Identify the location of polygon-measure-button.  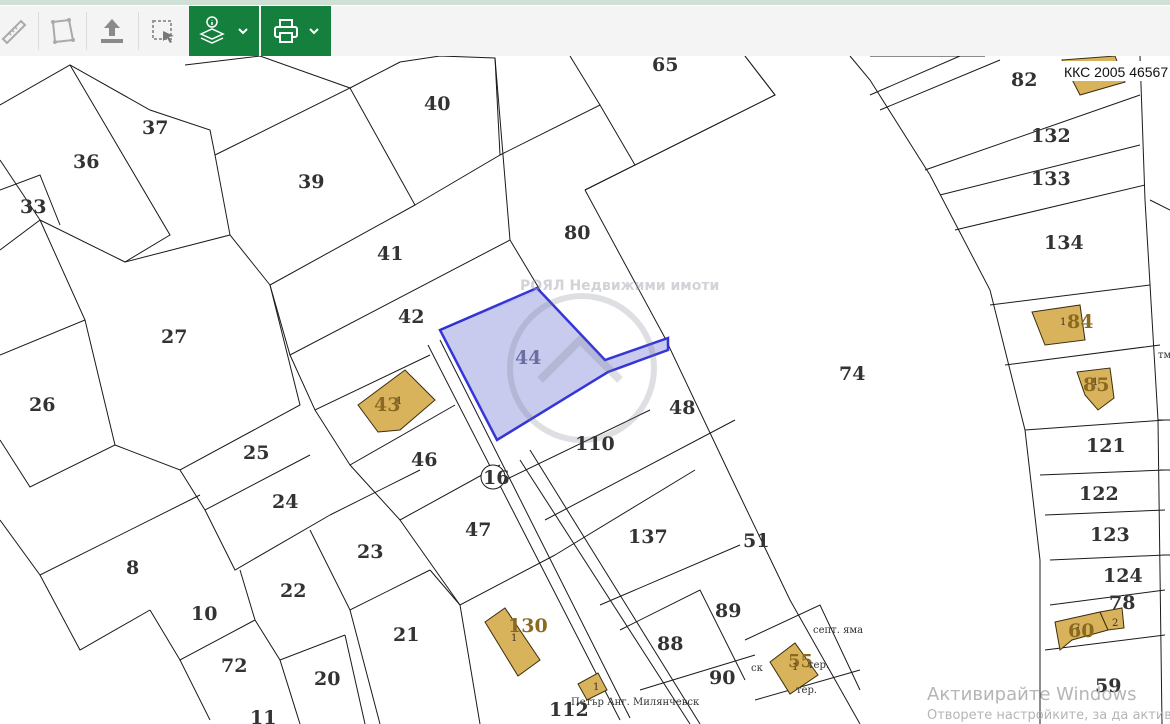
(62, 31).